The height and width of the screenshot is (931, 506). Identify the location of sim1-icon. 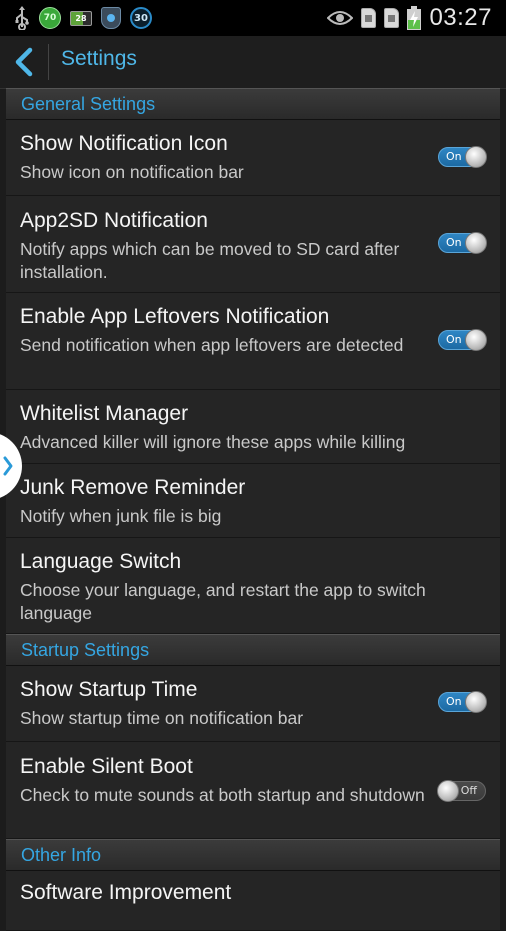
(369, 18).